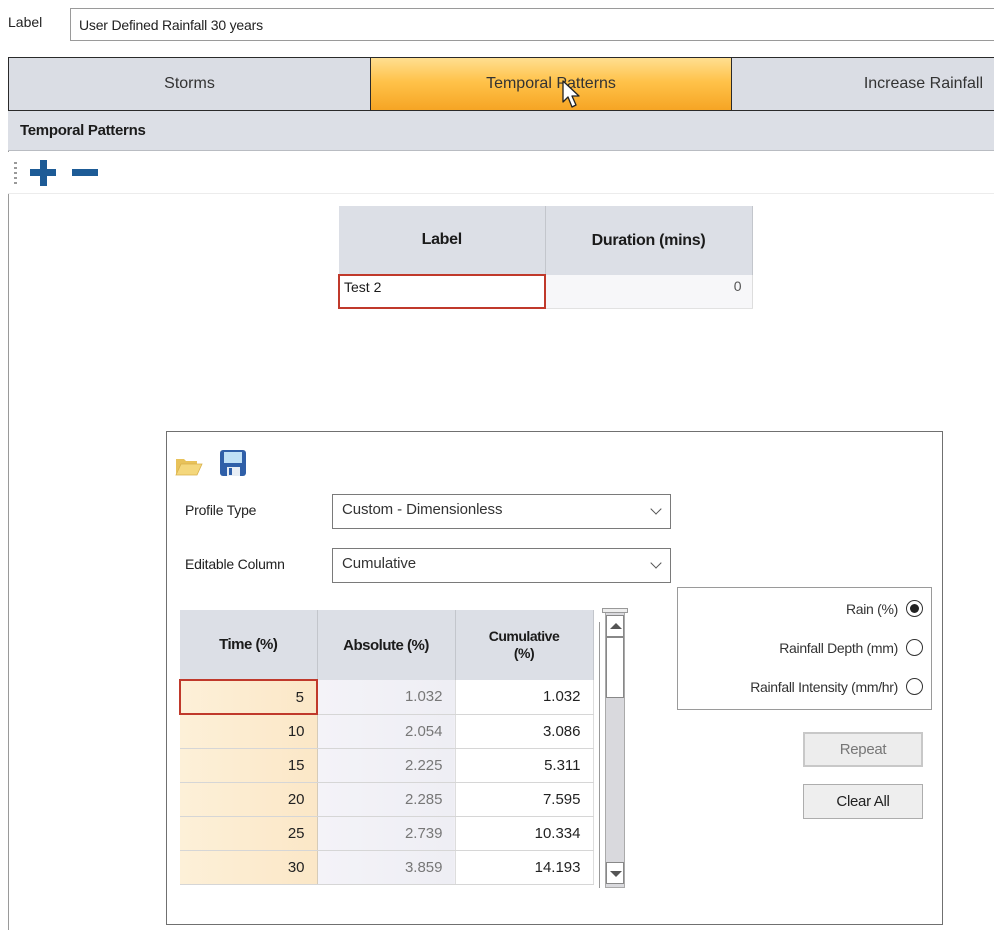  I want to click on cumulative-cell: 1.032, so click(524, 697).